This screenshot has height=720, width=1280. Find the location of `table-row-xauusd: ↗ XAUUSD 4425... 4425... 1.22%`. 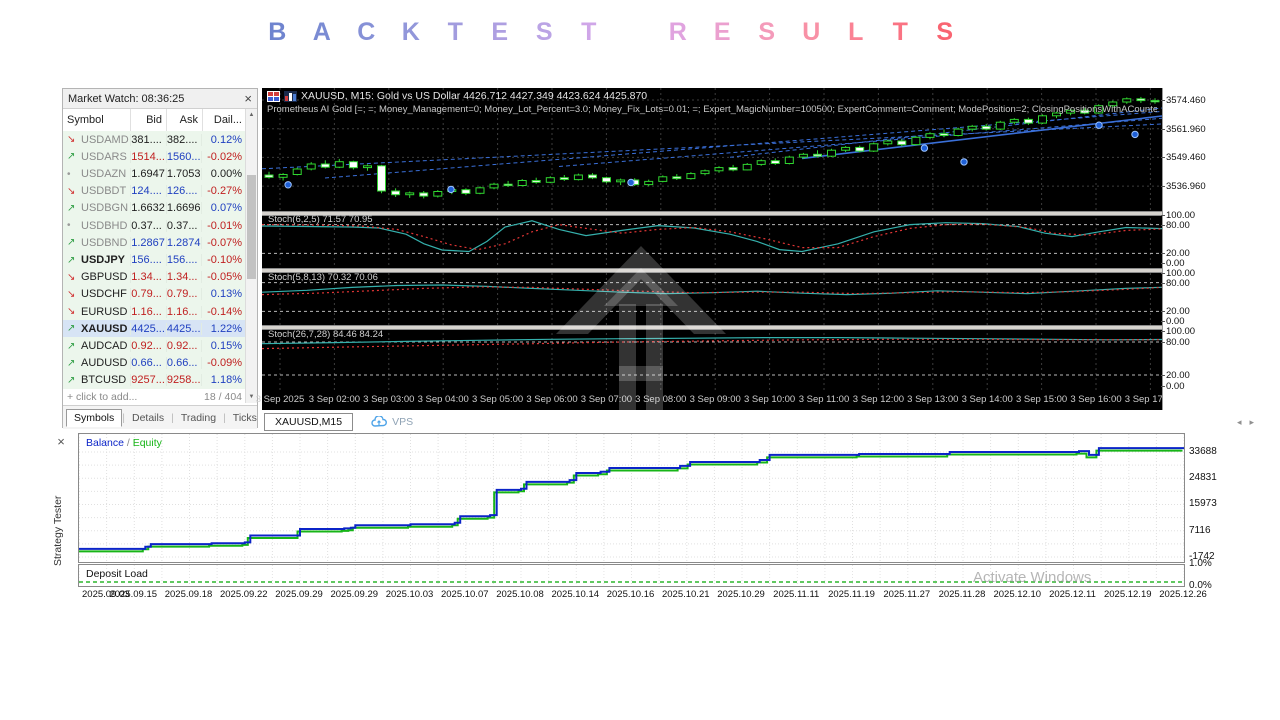

table-row-xauusd: ↗ XAUUSD 4425... 4425... 1.22% is located at coordinates (154, 329).